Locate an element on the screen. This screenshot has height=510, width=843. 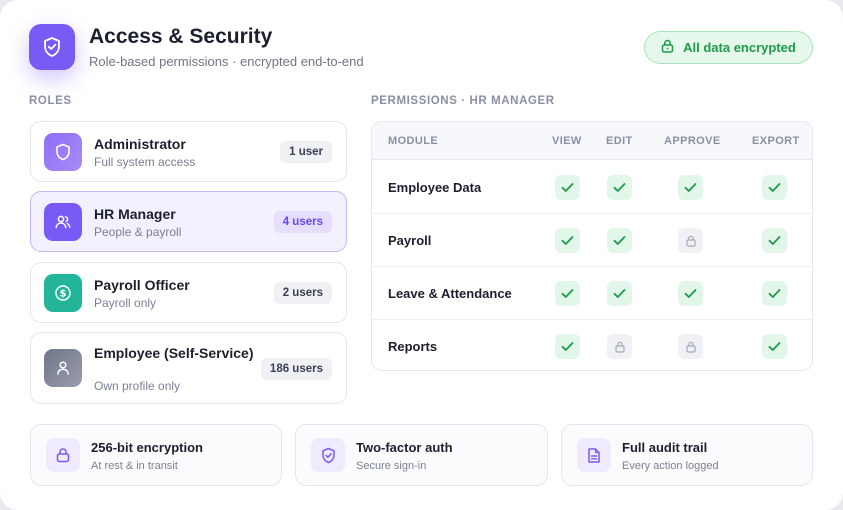
column-header-approve: APPROVE is located at coordinates (692, 141).